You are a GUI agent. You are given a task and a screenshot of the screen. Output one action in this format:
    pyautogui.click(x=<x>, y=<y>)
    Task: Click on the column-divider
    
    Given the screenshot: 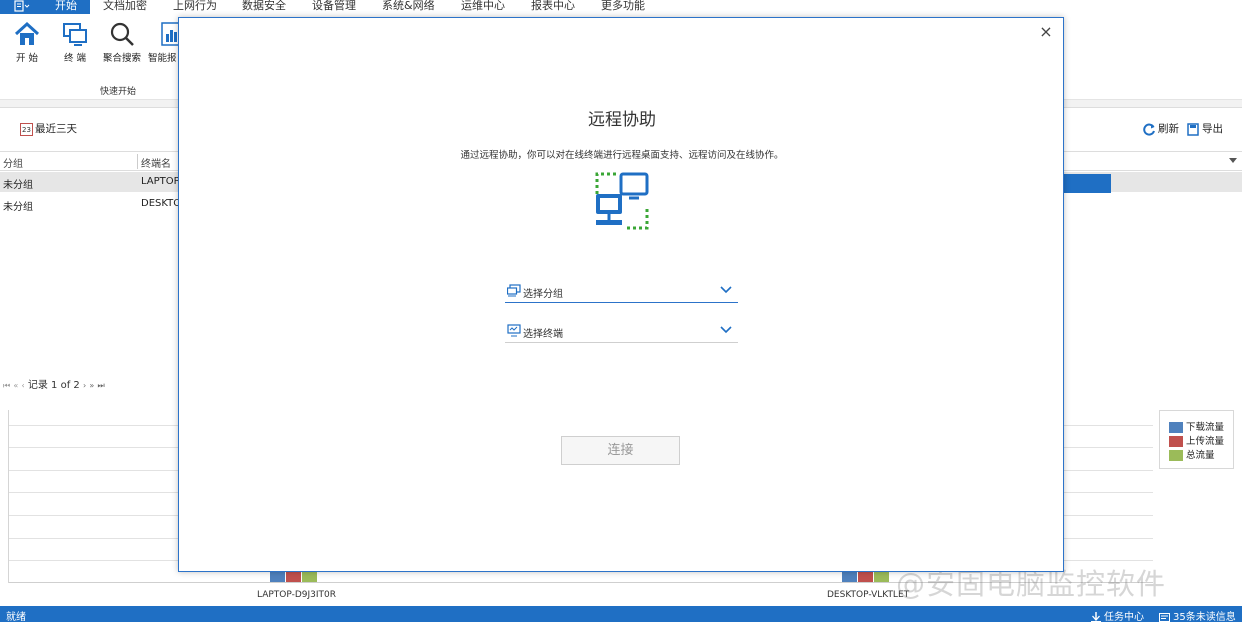 What is the action you would take?
    pyautogui.click(x=137, y=161)
    